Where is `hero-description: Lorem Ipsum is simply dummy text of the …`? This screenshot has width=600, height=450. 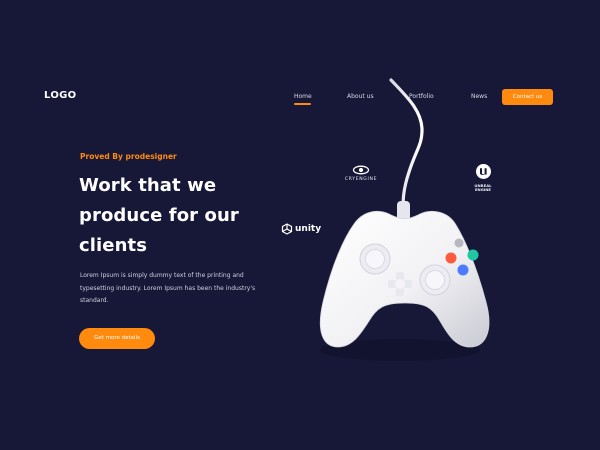 hero-description: Lorem Ipsum is simply dummy text of the … is located at coordinates (175, 289).